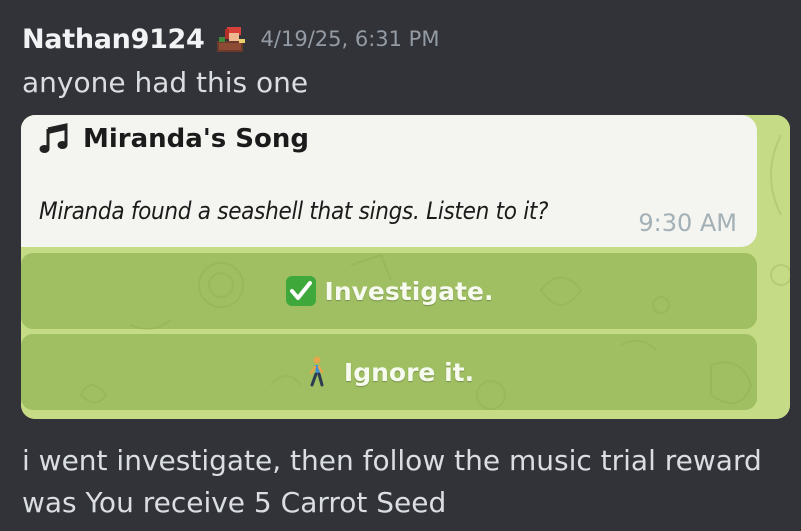 The height and width of the screenshot is (531, 801). Describe the element at coordinates (409, 372) in the screenshot. I see `ignore-button-label: Ignore it.` at that location.